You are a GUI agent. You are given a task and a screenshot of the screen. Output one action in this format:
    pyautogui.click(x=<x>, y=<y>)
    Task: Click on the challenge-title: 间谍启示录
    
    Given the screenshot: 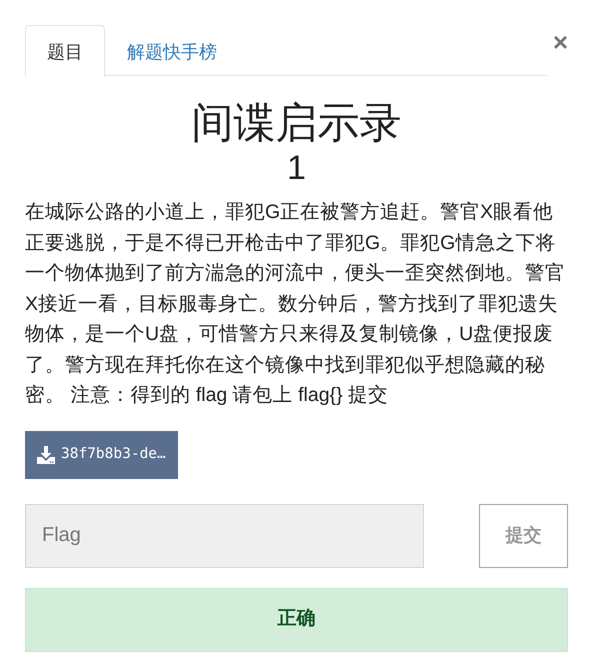 What is the action you would take?
    pyautogui.click(x=296, y=123)
    